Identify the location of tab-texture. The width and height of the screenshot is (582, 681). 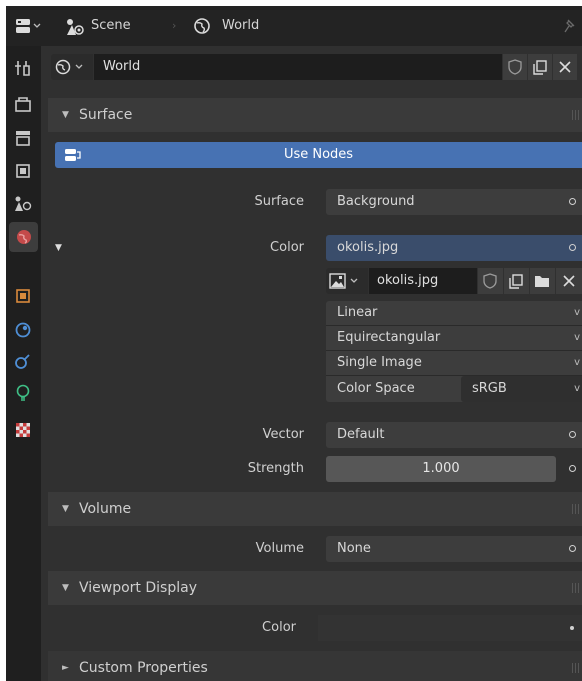
(23, 430).